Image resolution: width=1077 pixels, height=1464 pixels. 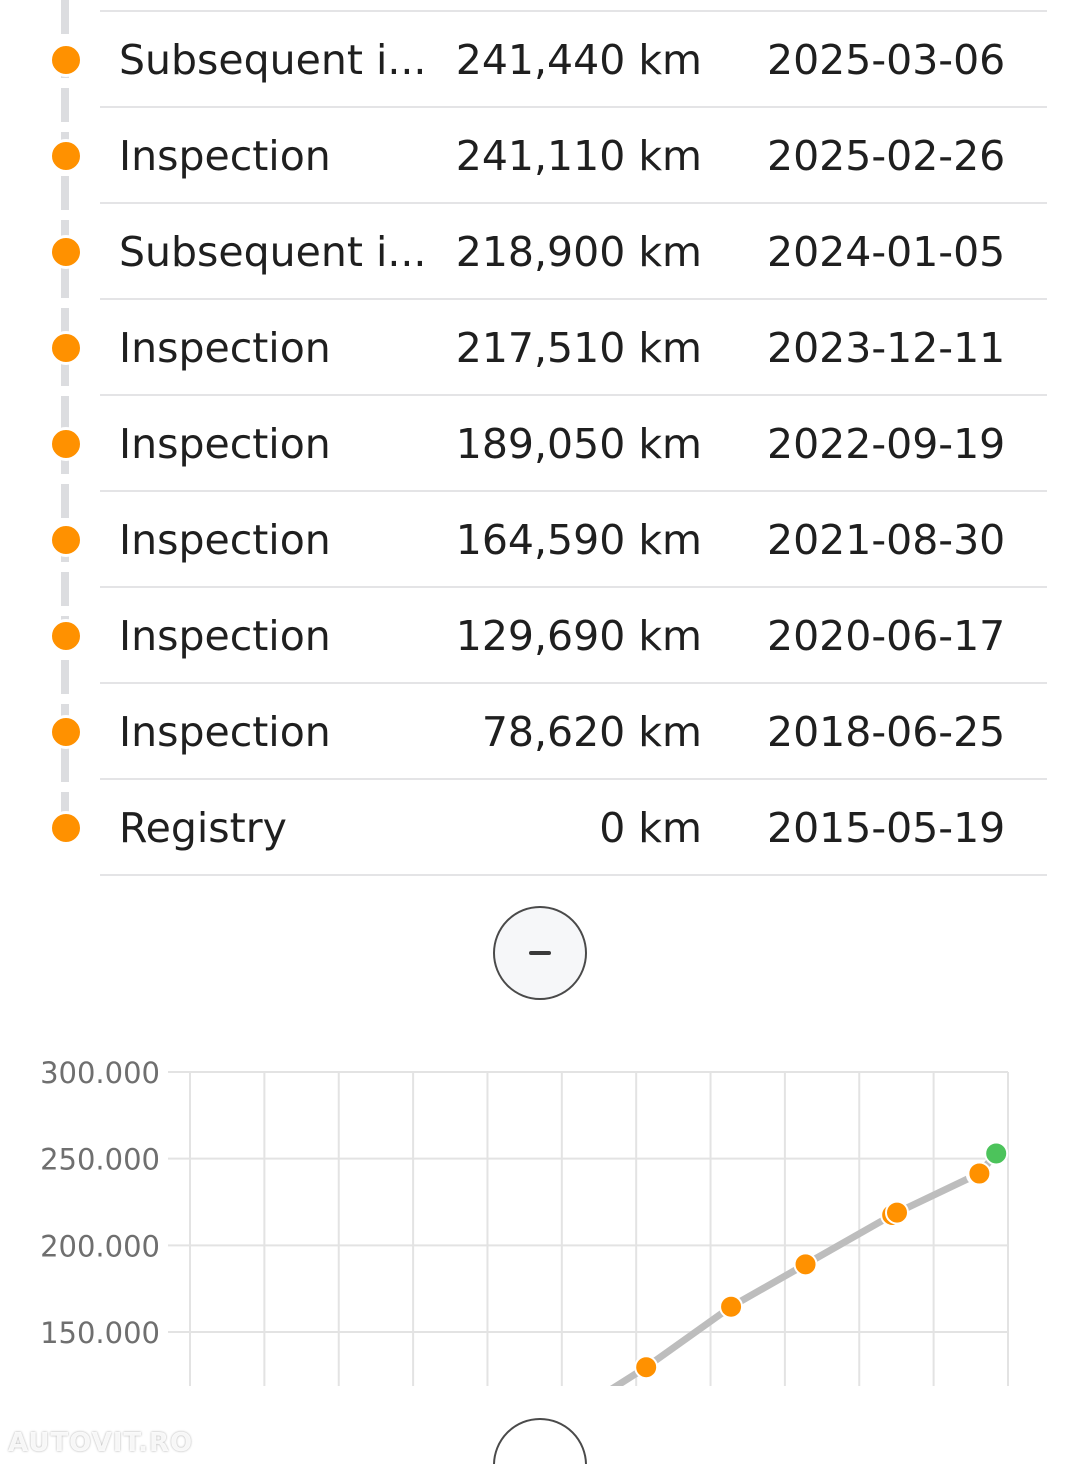 I want to click on mileage-value: 241,440 km, so click(x=578, y=60).